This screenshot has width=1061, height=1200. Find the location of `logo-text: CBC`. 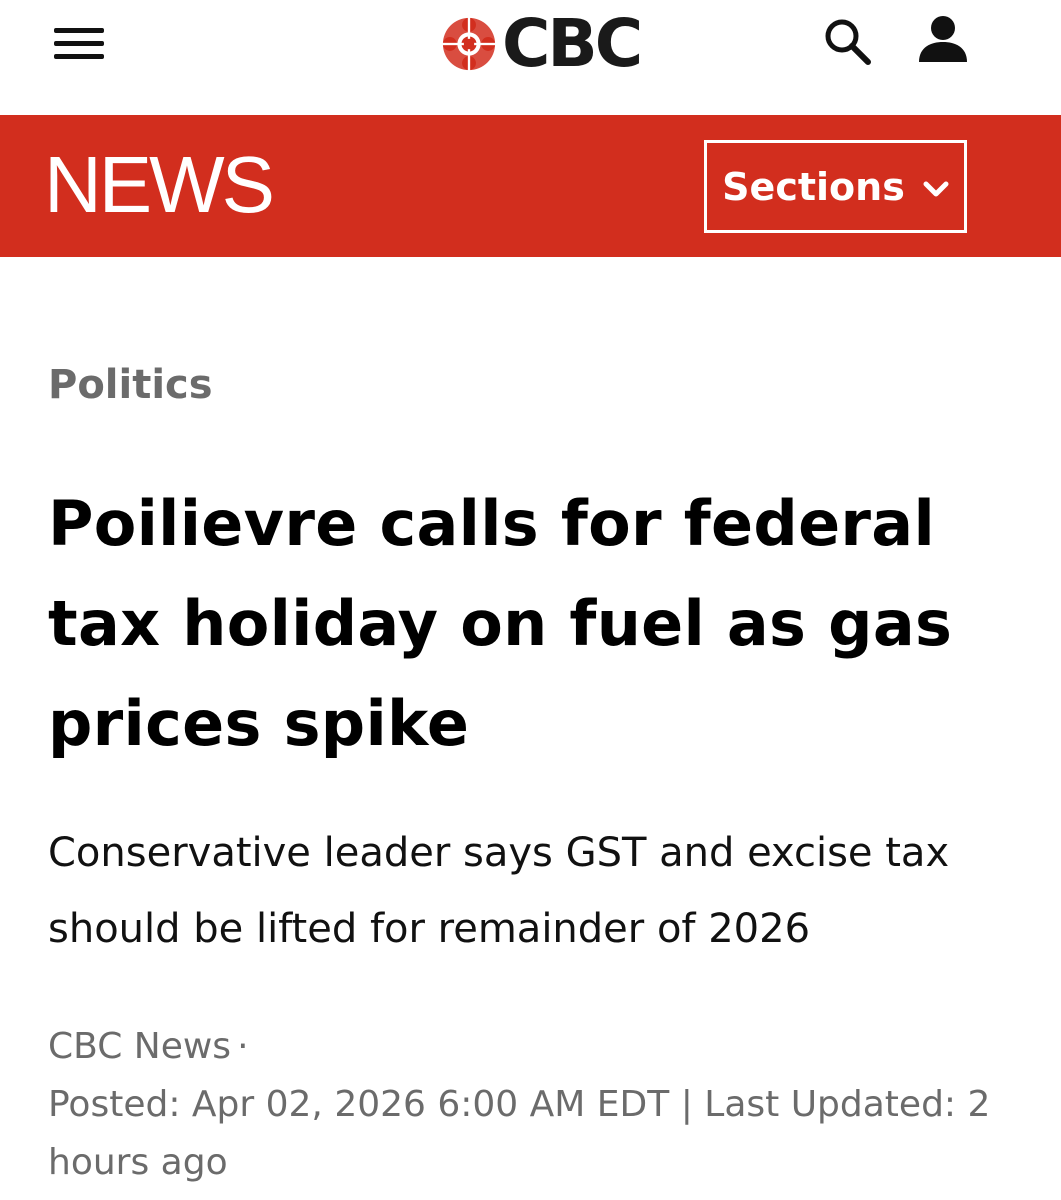

logo-text: CBC is located at coordinates (572, 43).